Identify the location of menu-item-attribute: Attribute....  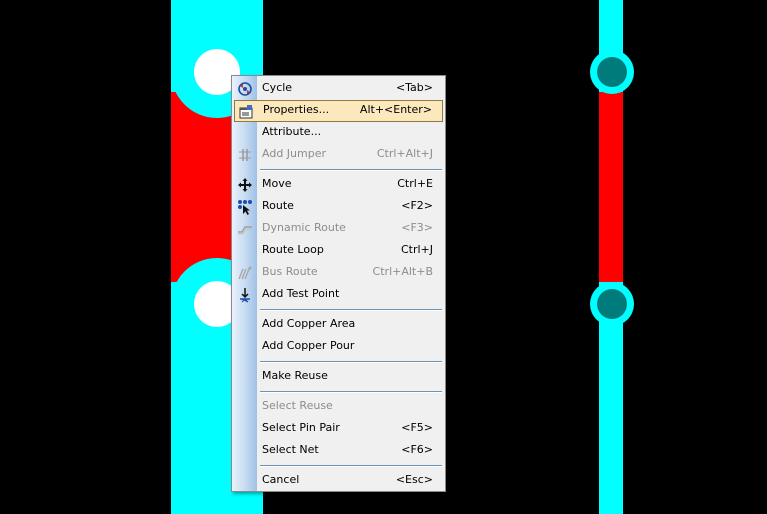
(338, 133).